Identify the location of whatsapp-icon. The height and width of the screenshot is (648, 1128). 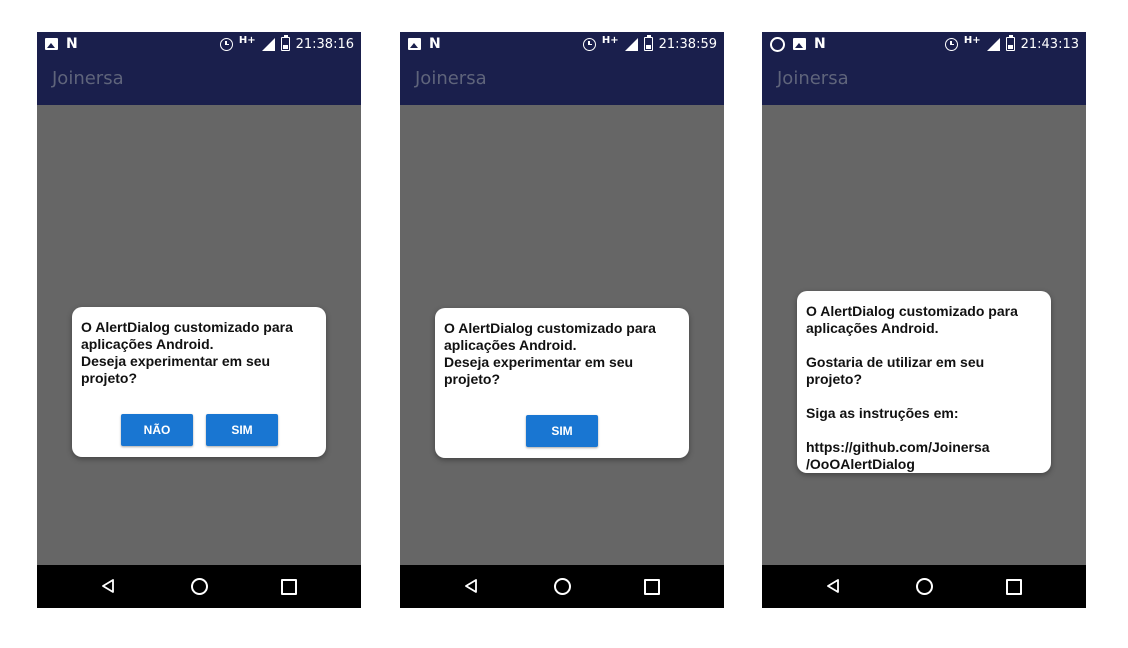
(777, 44).